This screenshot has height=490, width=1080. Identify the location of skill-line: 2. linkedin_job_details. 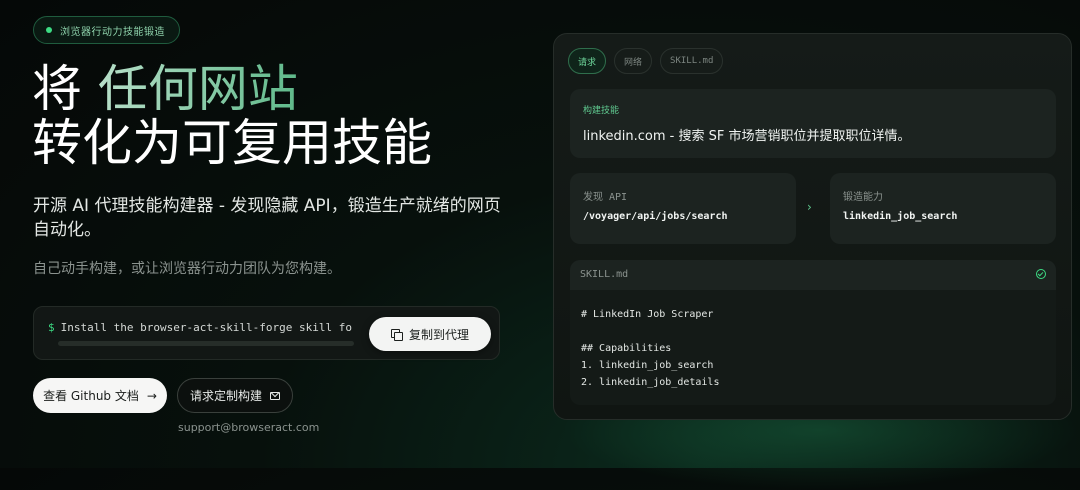
(650, 382).